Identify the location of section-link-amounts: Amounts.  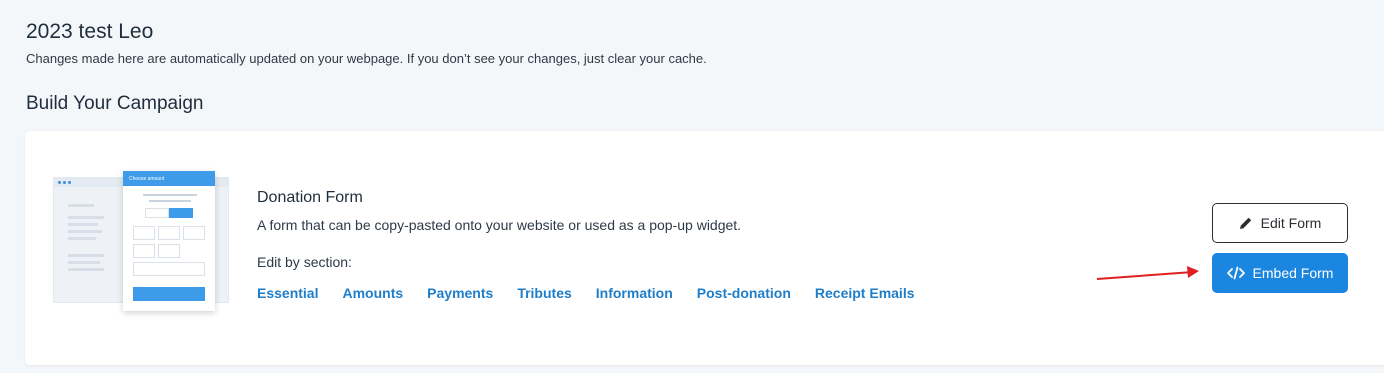
(372, 293).